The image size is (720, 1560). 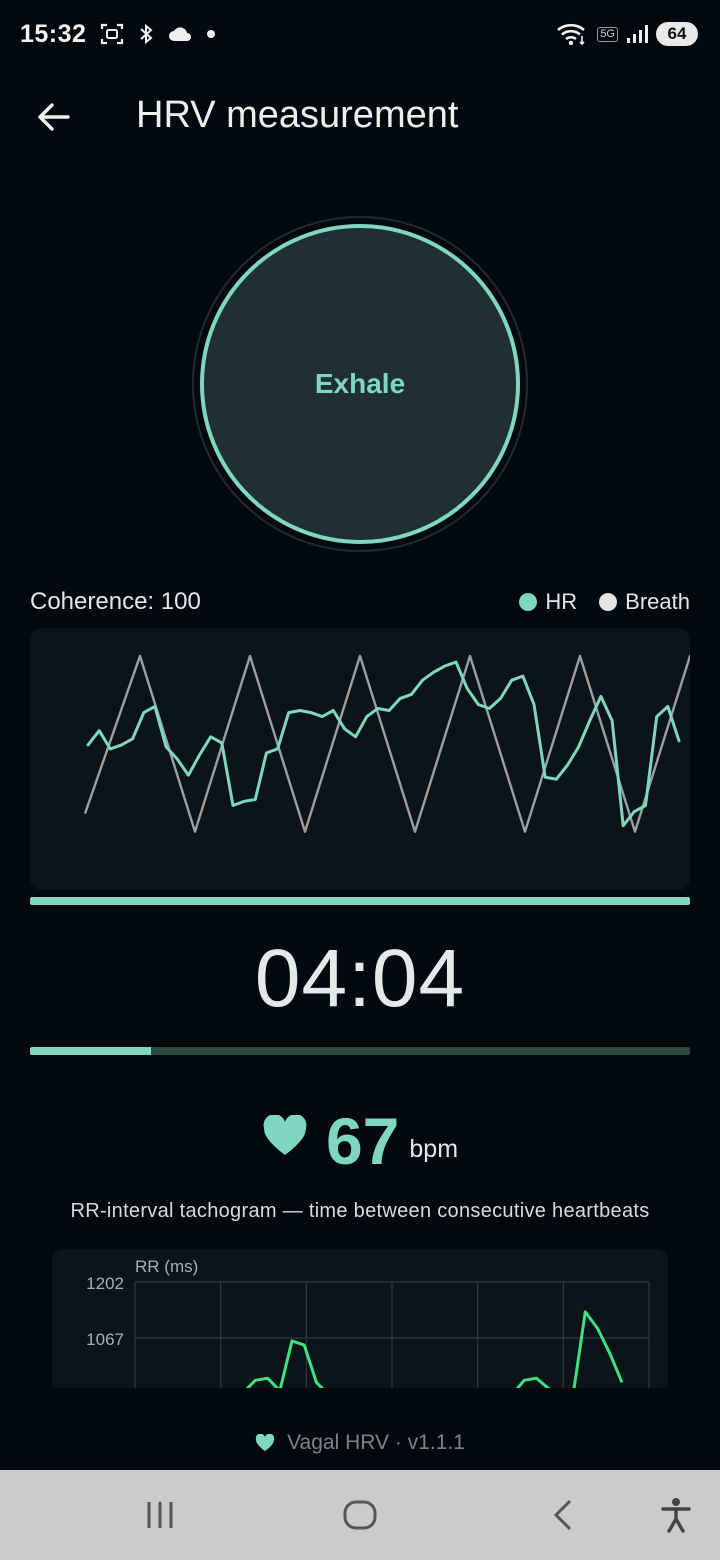 I want to click on chevron-left-icon, so click(x=562, y=1515).